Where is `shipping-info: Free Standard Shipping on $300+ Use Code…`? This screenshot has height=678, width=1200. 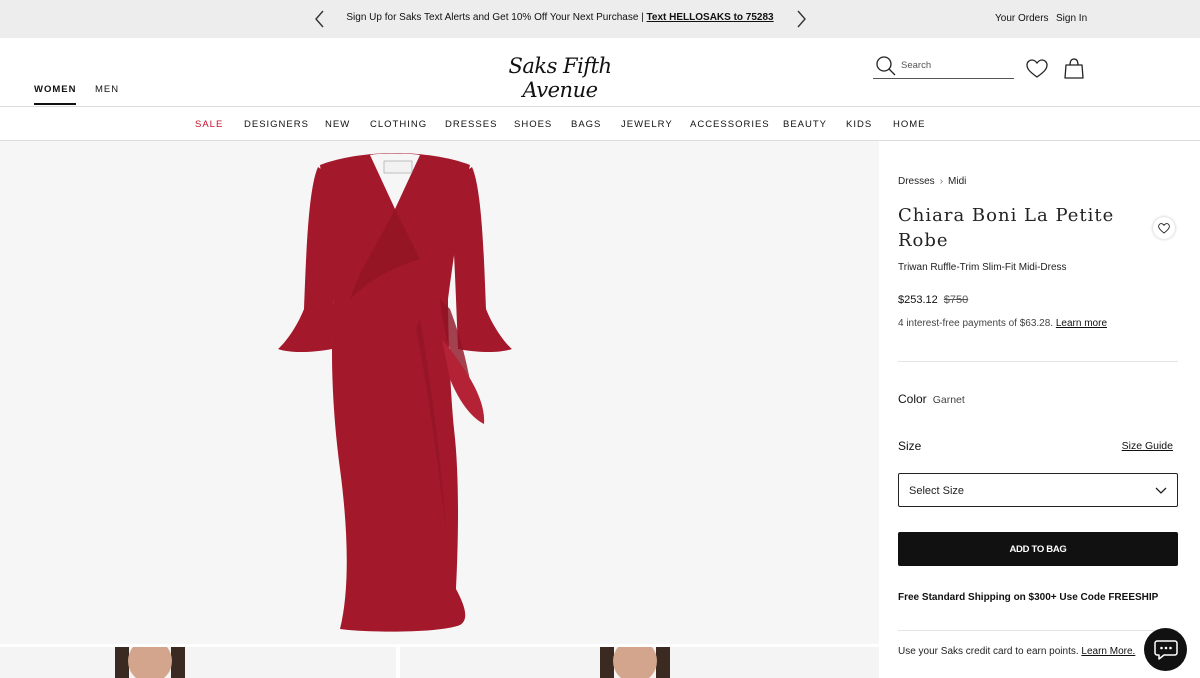 shipping-info: Free Standard Shipping on $300+ Use Code… is located at coordinates (1028, 597).